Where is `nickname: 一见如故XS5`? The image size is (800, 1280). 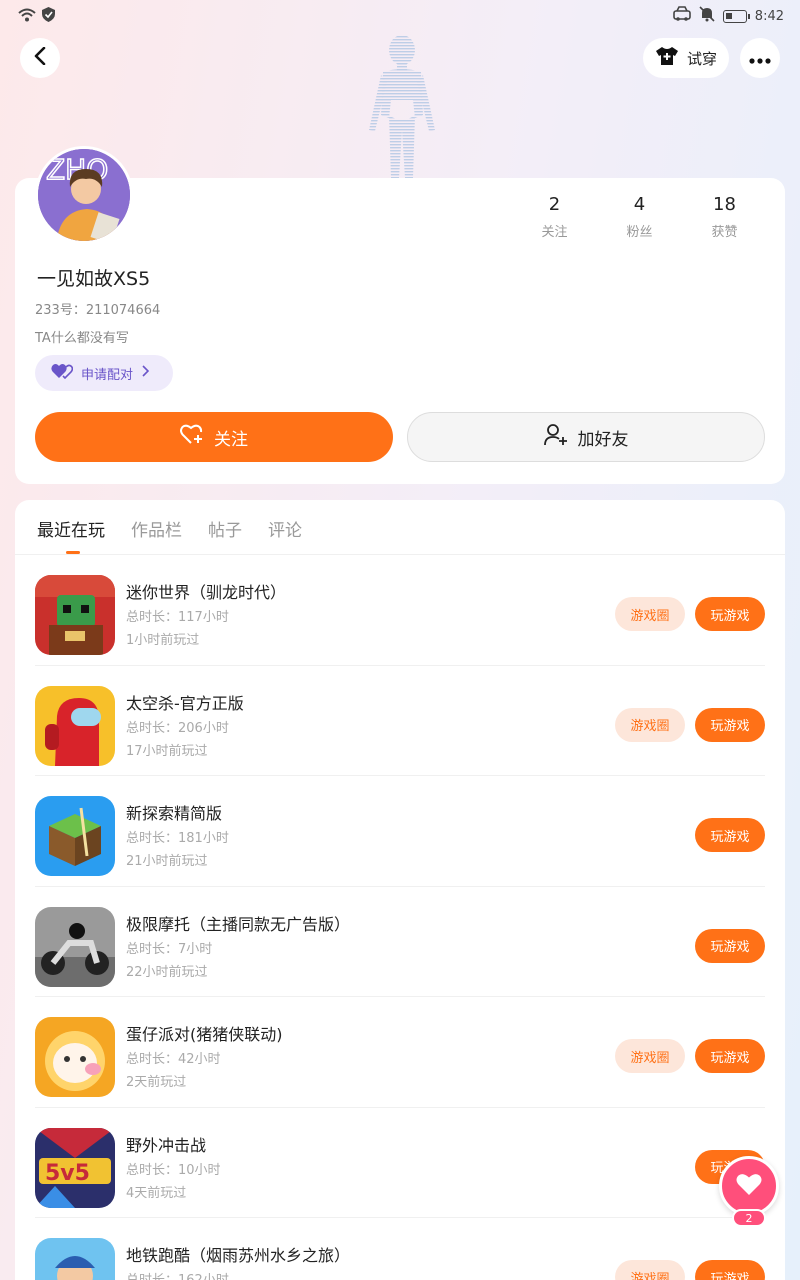
nickname: 一见如故XS5 is located at coordinates (94, 279).